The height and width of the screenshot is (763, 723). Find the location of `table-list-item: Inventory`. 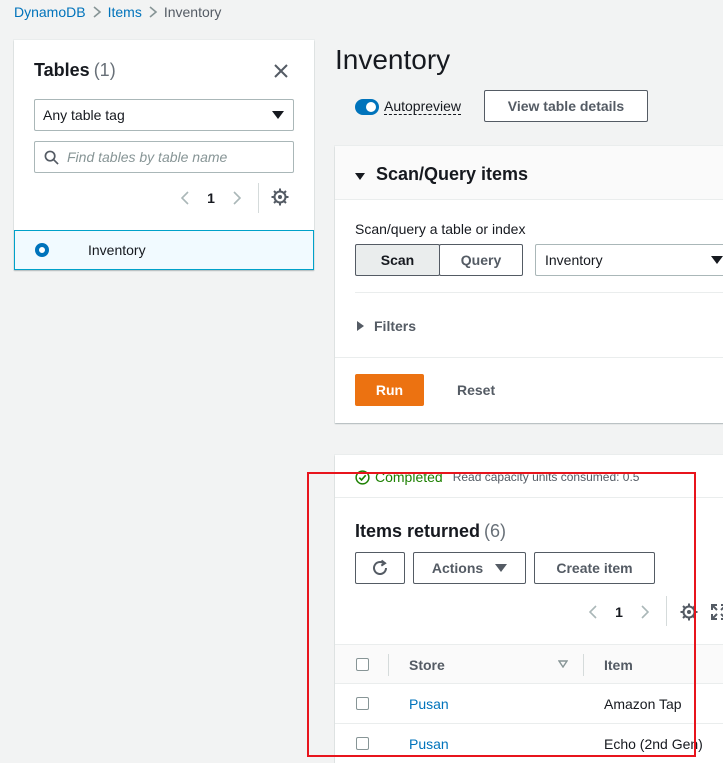

table-list-item: Inventory is located at coordinates (164, 250).